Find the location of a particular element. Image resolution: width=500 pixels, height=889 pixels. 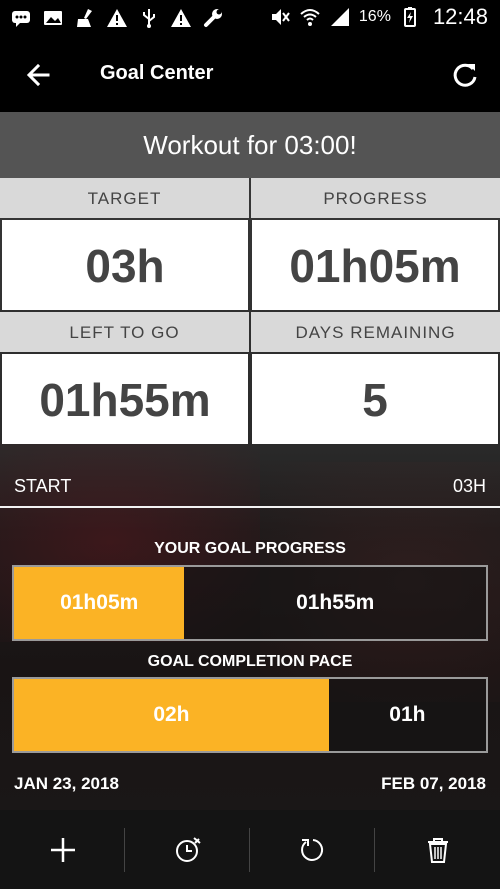

usb-icon is located at coordinates (149, 18).